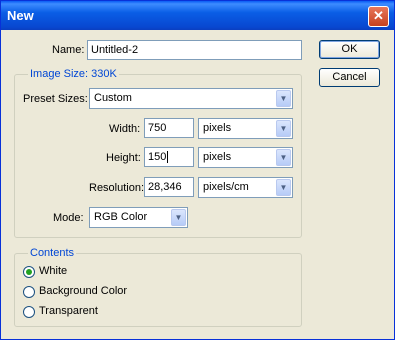  Describe the element at coordinates (53, 271) in the screenshot. I see `white-option-label: White` at that location.